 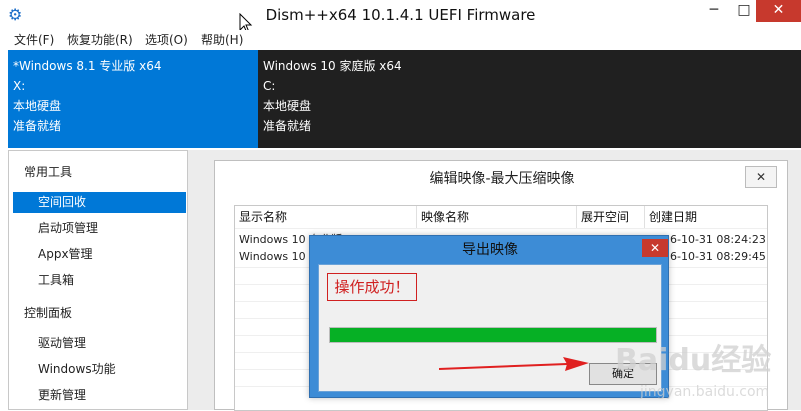 I want to click on menu-bar: 文件(F) 恢复功能(R) 选项(O) 帮助(H), so click(x=400, y=40).